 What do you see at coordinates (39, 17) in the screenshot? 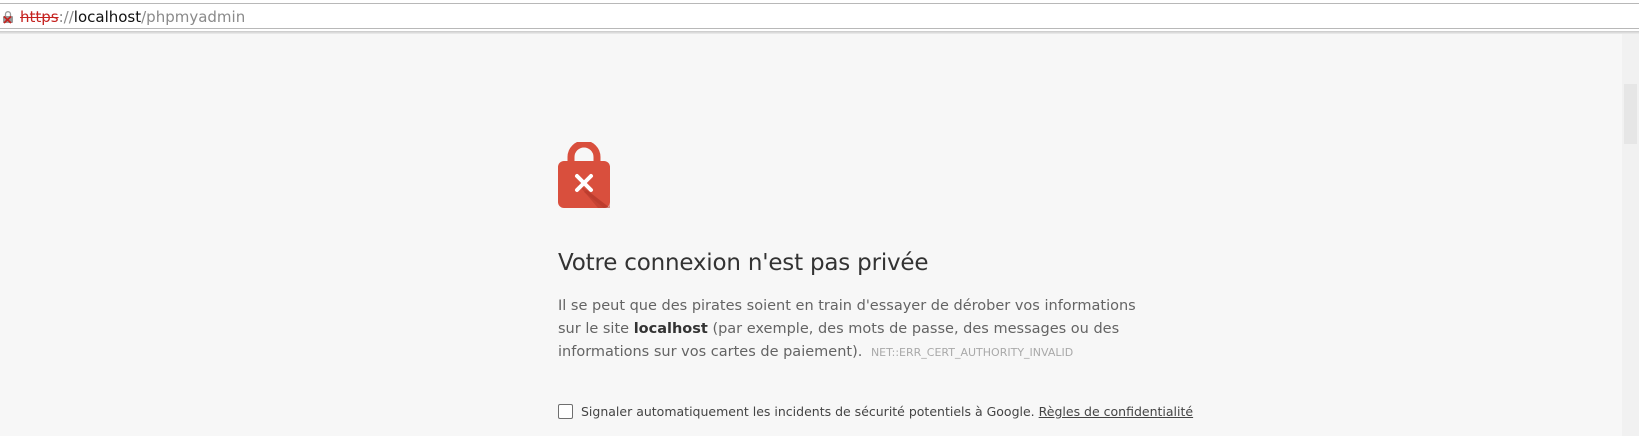
I see `url-scheme: https` at bounding box center [39, 17].